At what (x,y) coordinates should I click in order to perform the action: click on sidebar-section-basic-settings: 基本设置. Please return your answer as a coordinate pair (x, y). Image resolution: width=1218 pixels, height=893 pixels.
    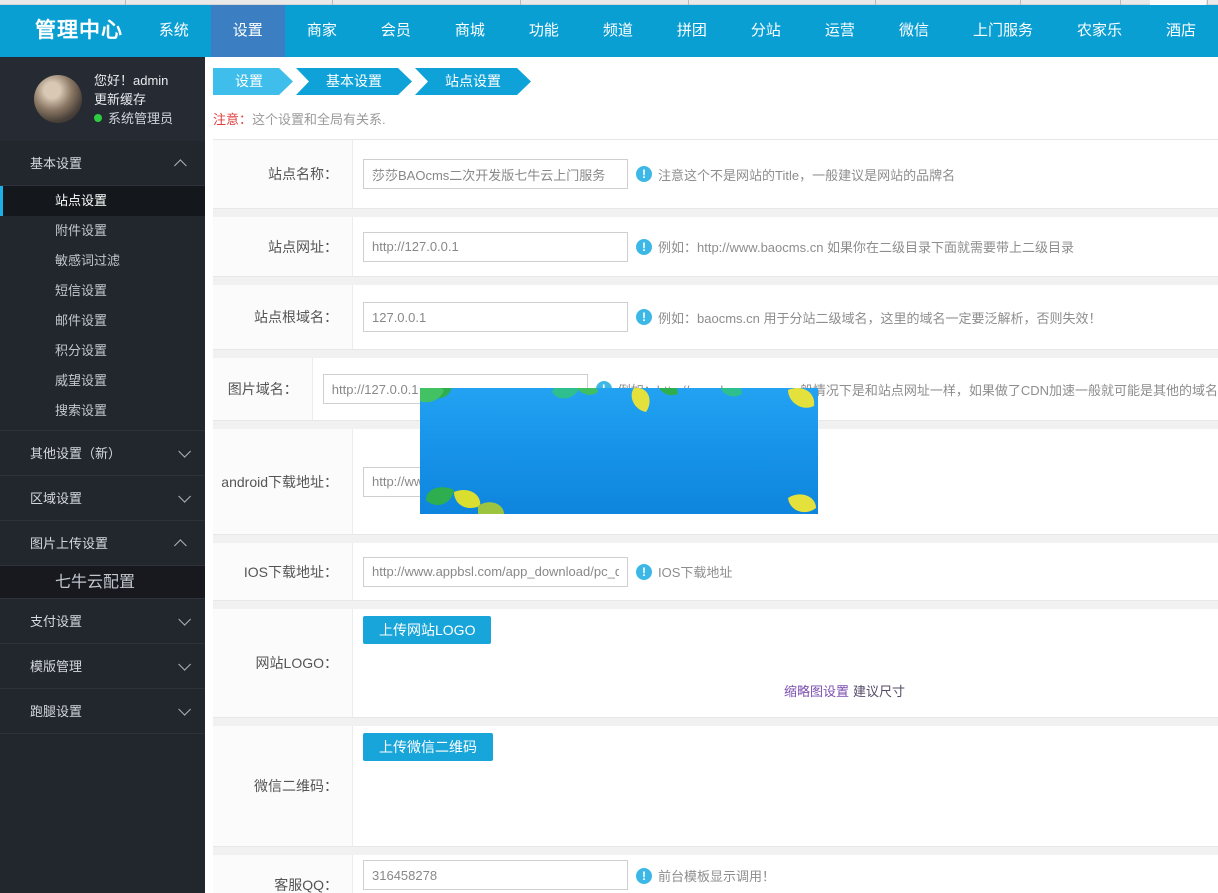
    Looking at the image, I should click on (102, 163).